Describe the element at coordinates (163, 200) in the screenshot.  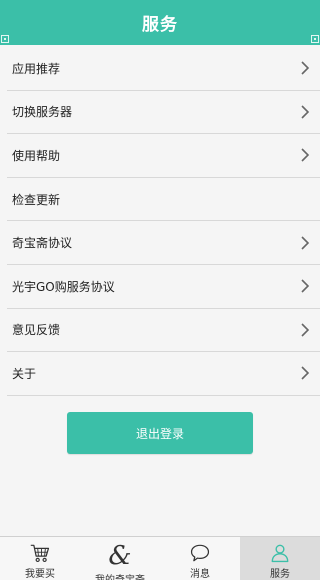
I see `menu-item-check-update: 检查更新` at that location.